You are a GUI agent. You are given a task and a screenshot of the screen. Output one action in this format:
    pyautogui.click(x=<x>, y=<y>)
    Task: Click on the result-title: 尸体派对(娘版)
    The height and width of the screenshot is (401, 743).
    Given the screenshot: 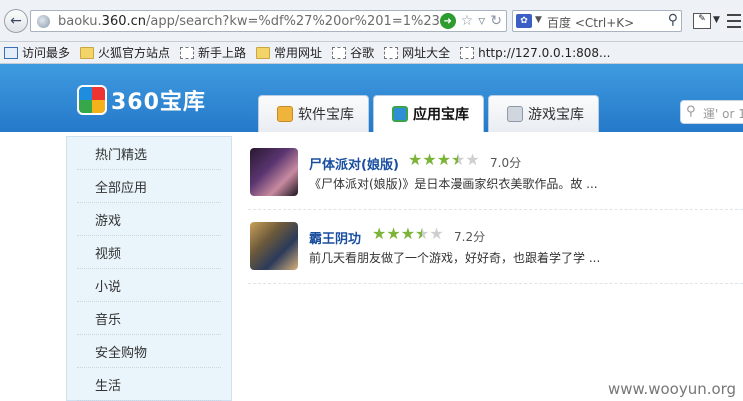 What is the action you would take?
    pyautogui.click(x=354, y=163)
    